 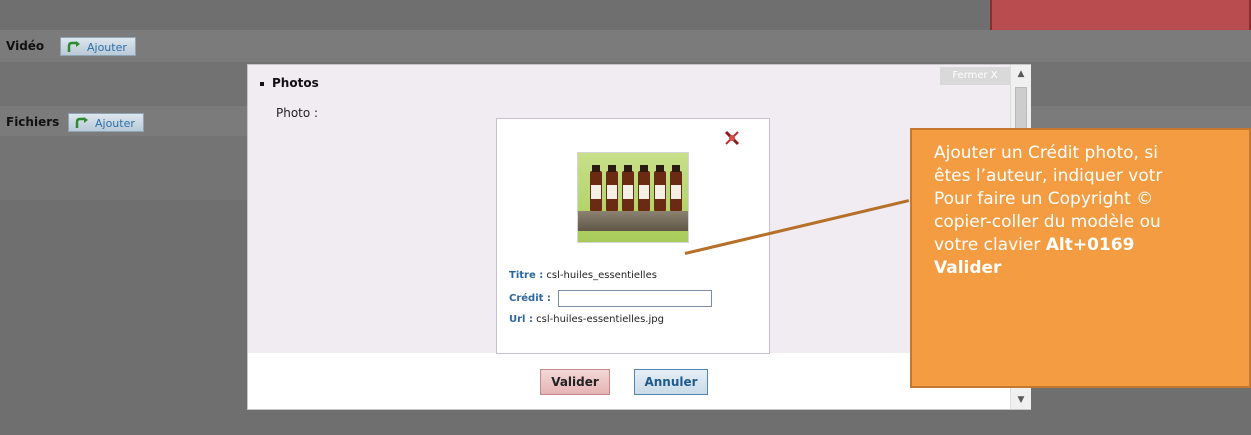 What do you see at coordinates (575, 382) in the screenshot?
I see `validate-button: Valider` at bounding box center [575, 382].